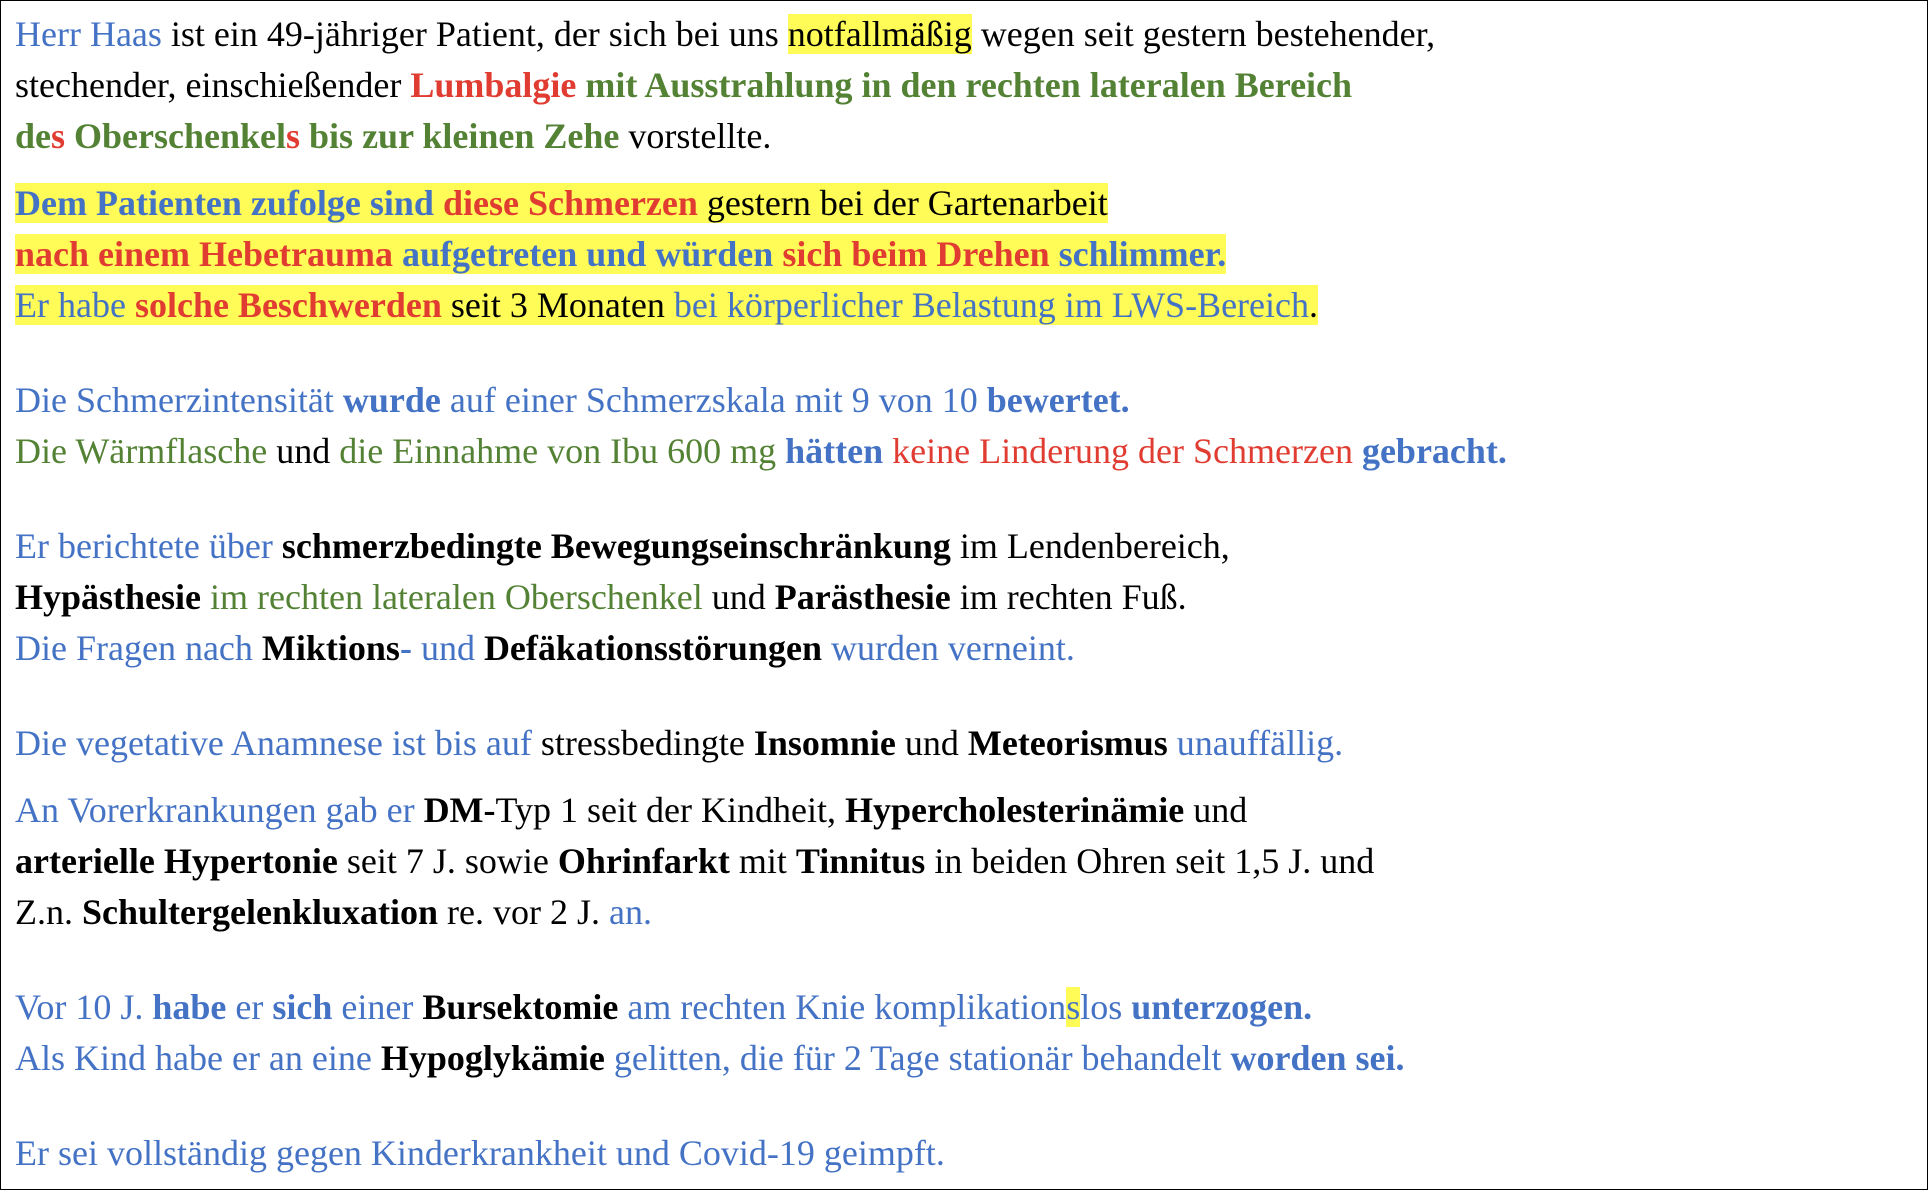  What do you see at coordinates (452, 597) in the screenshot?
I see `text-run: im rechten lateralen Oberschenkel` at bounding box center [452, 597].